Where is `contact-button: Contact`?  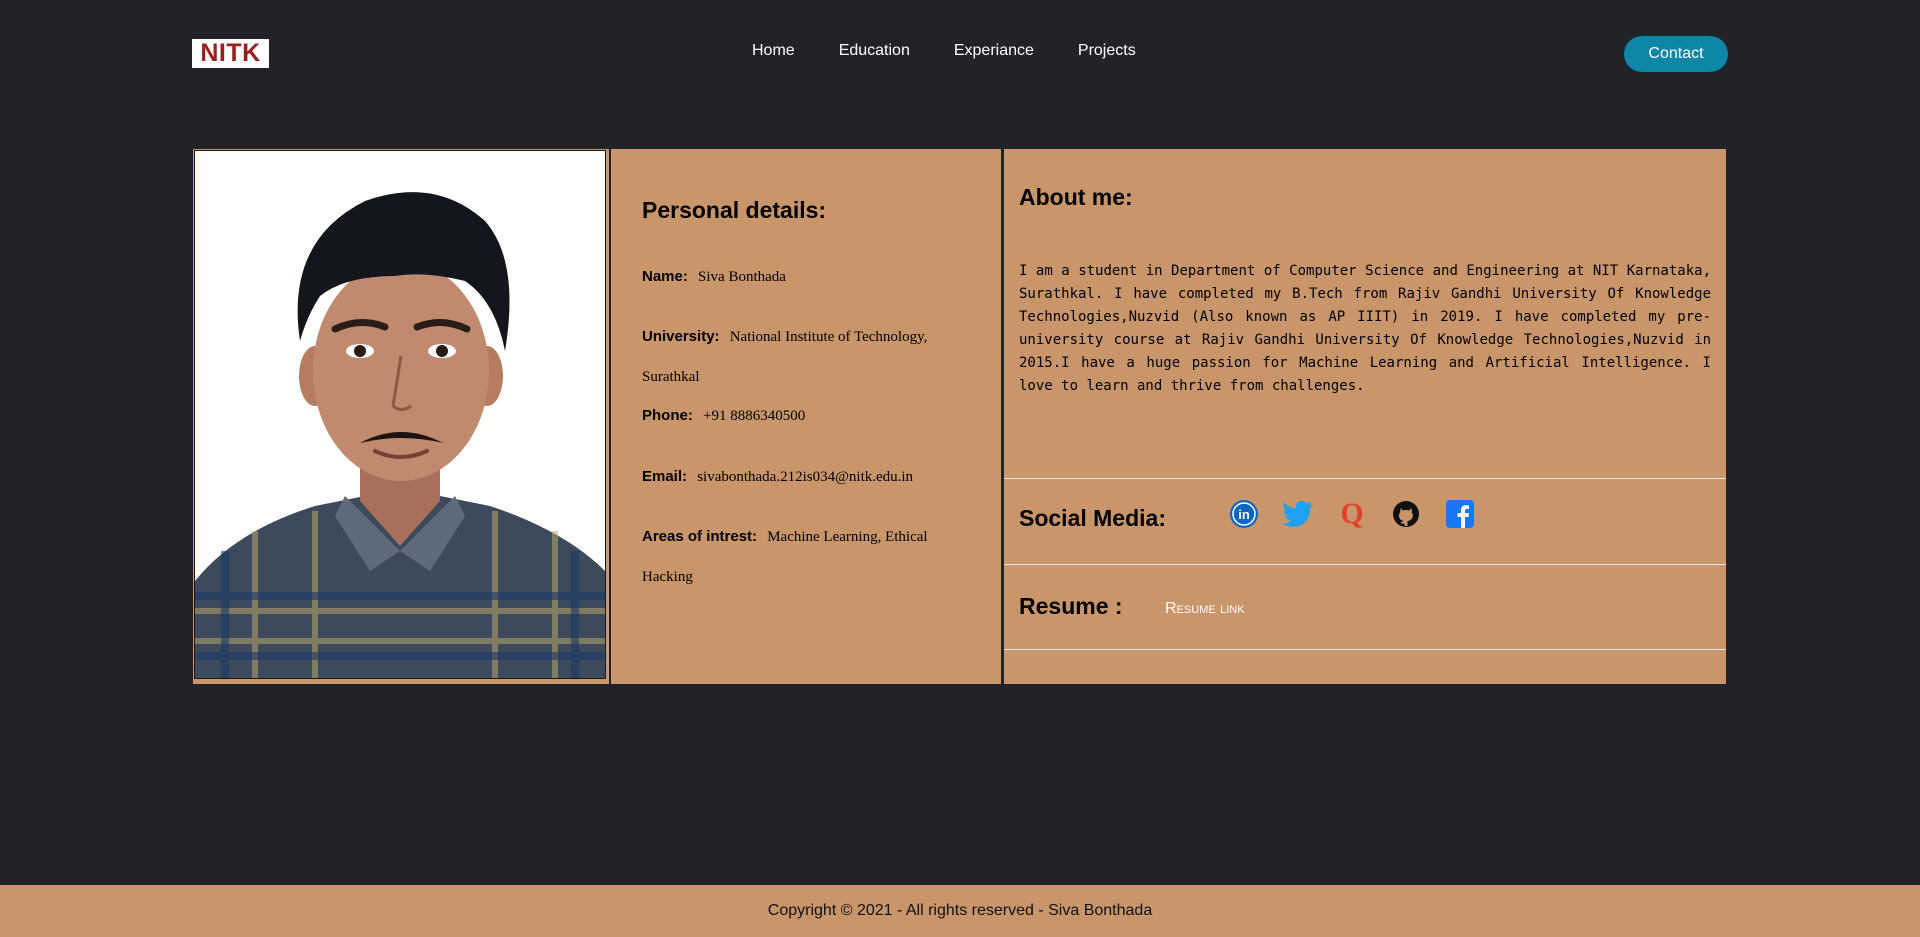
contact-button: Contact is located at coordinates (1676, 54).